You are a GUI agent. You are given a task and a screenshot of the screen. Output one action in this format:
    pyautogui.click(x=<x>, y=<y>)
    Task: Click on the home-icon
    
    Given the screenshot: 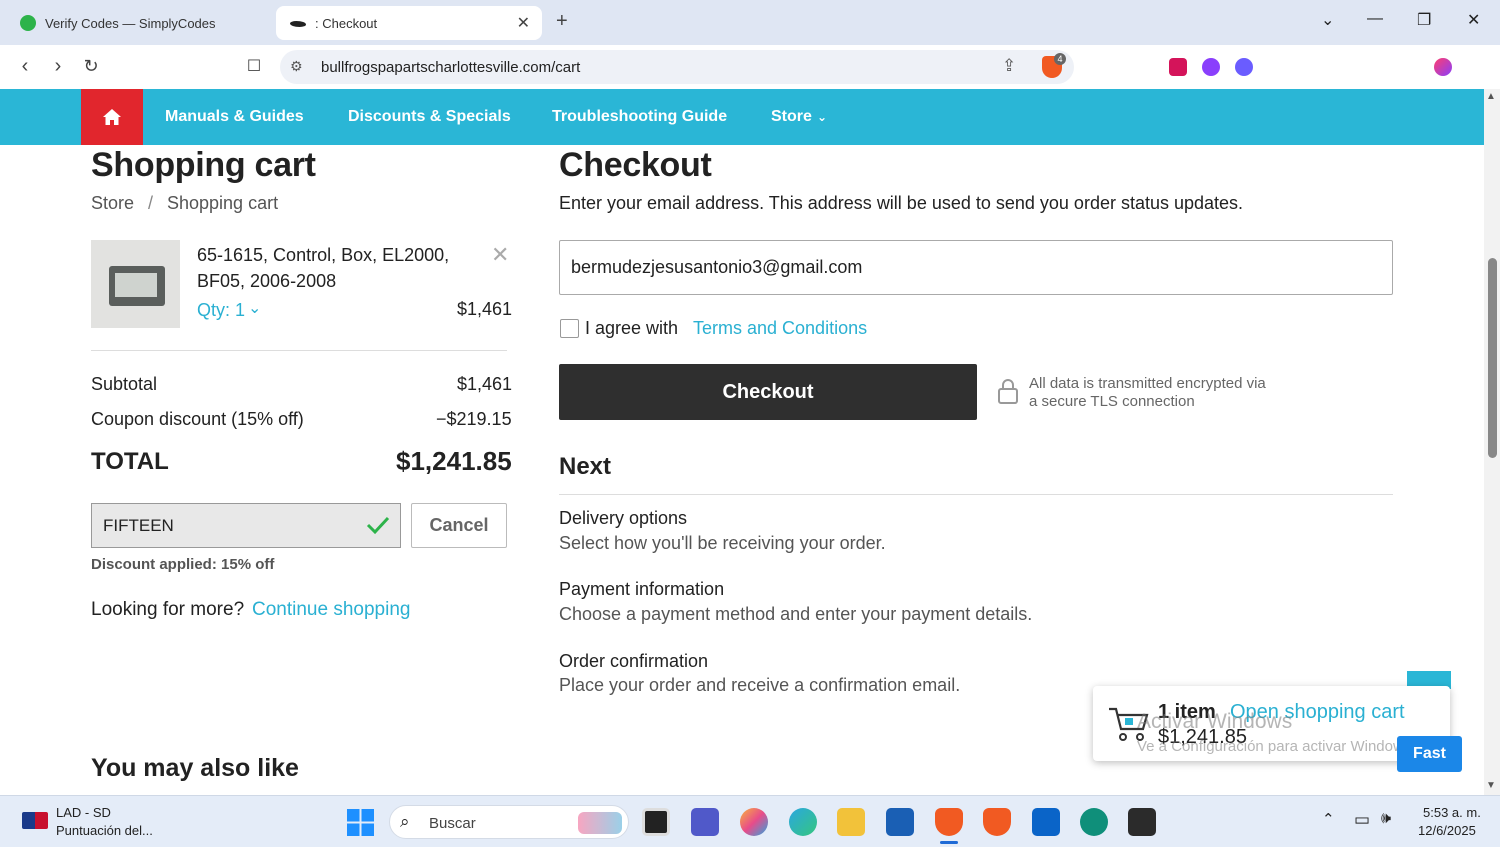 What is the action you would take?
    pyautogui.click(x=112, y=117)
    